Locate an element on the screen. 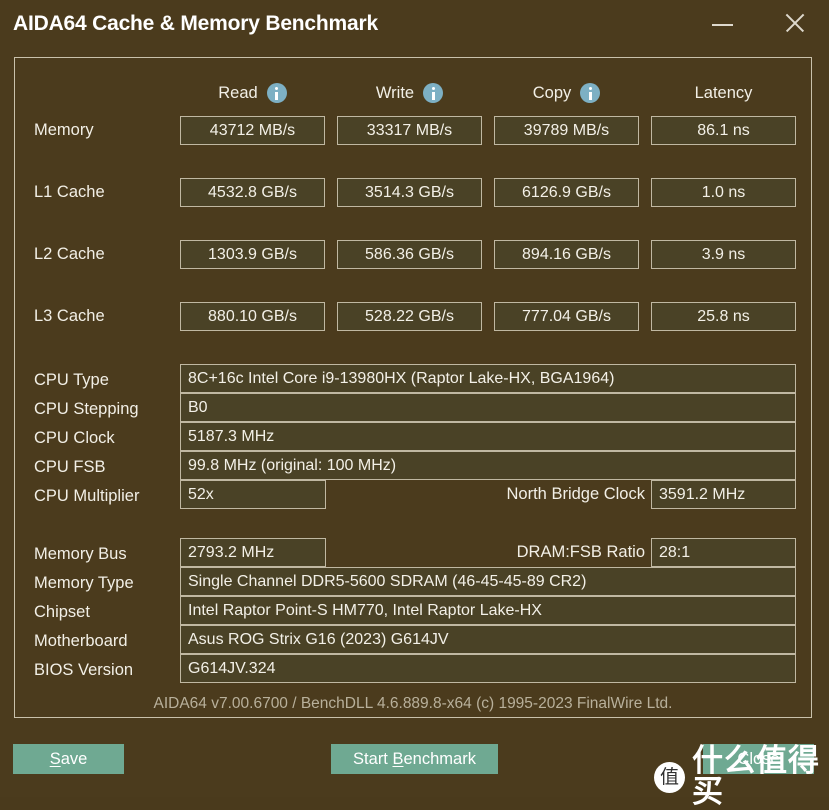 The height and width of the screenshot is (810, 829). column-header-read-label: Read is located at coordinates (238, 92).